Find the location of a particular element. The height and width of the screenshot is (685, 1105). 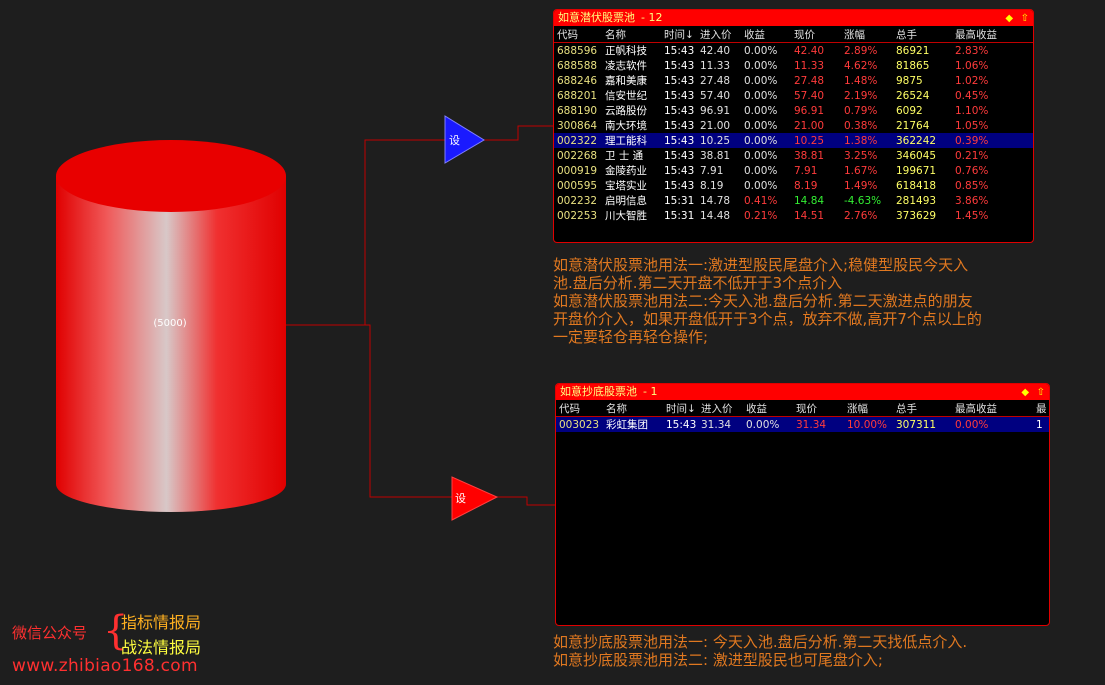

cell-volume: 26524 is located at coordinates (913, 95).